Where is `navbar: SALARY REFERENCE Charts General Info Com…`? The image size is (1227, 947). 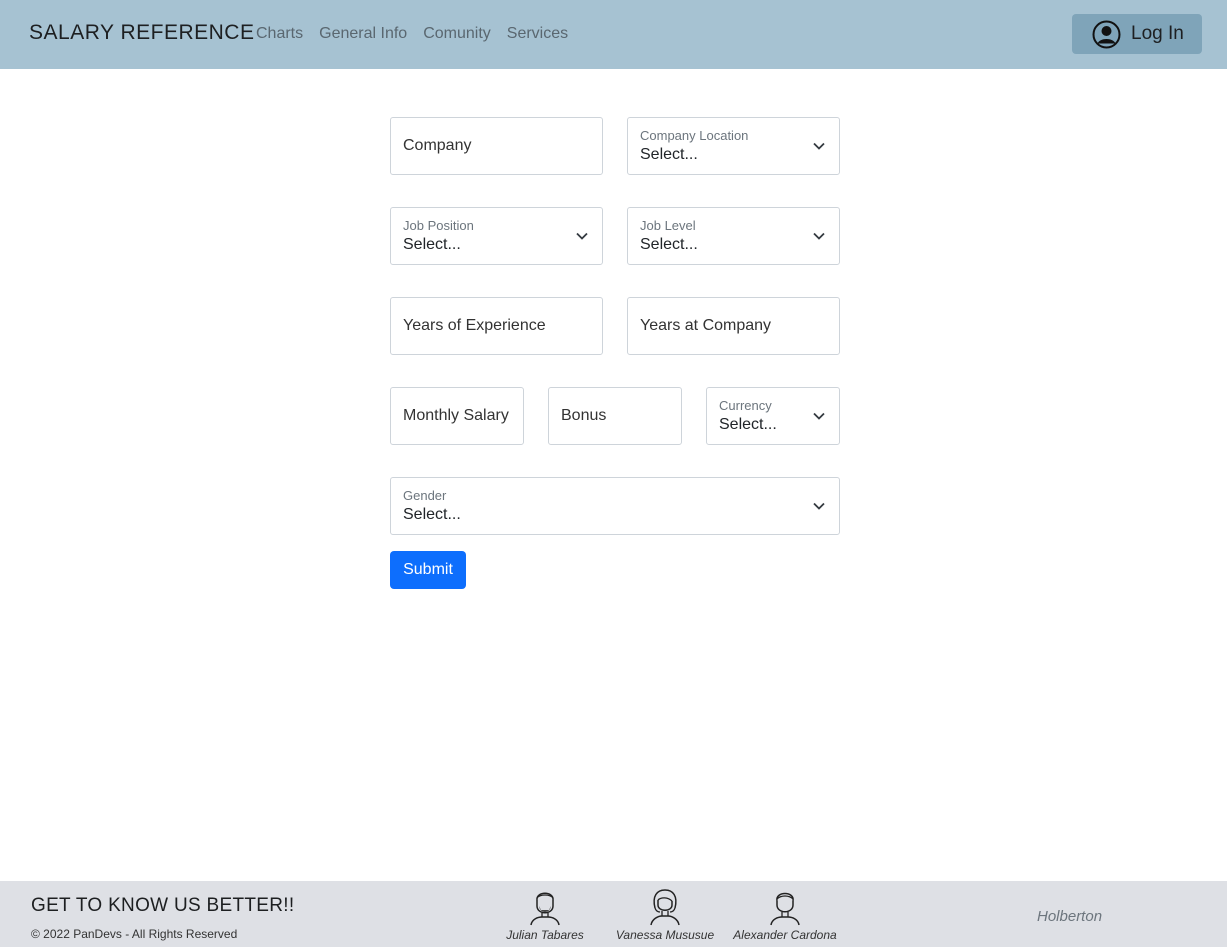 navbar: SALARY REFERENCE Charts General Info Com… is located at coordinates (613, 34).